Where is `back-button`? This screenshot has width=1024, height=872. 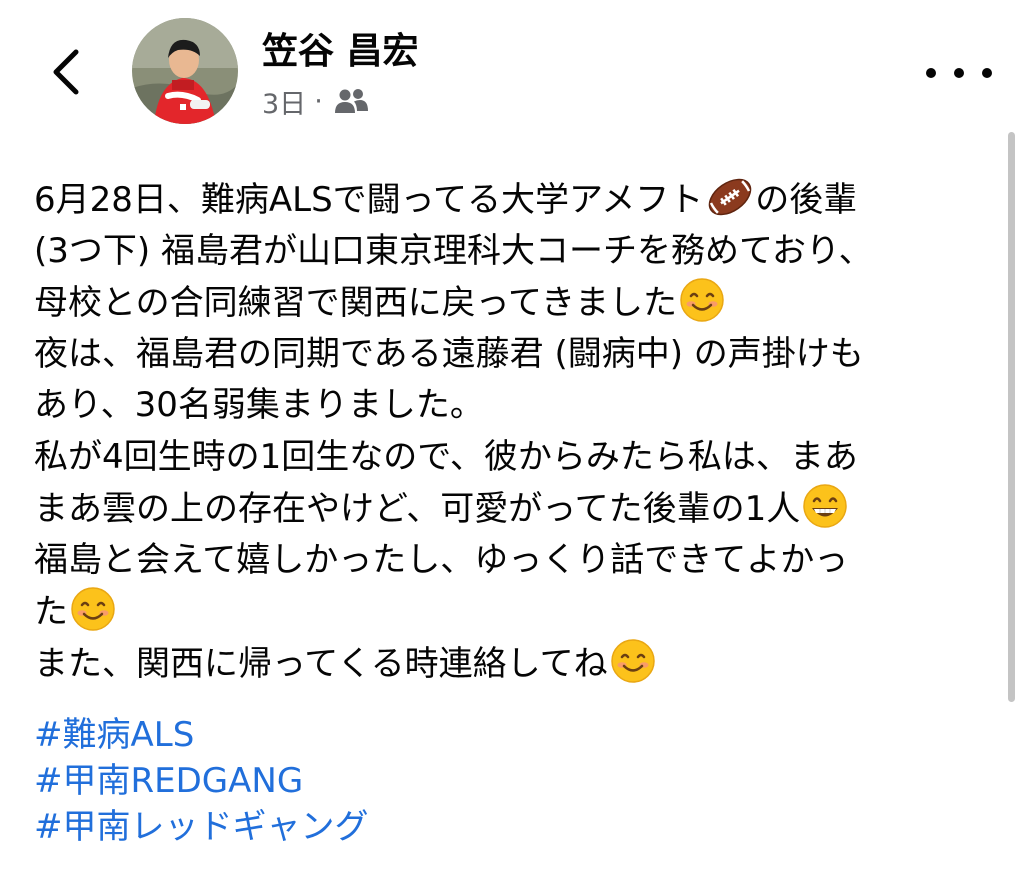 back-button is located at coordinates (68, 72).